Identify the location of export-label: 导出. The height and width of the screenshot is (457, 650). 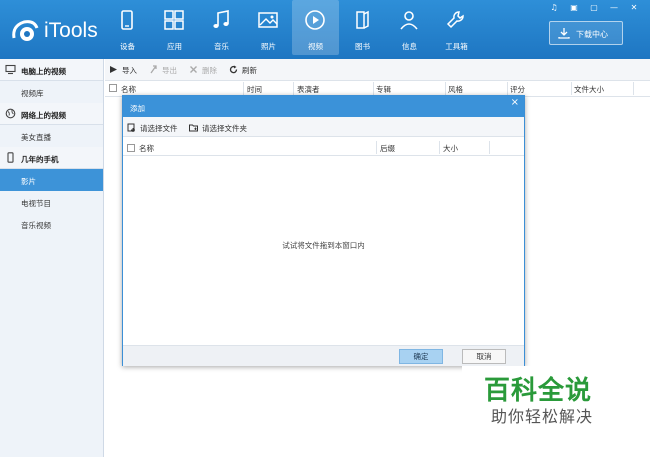
(169, 70).